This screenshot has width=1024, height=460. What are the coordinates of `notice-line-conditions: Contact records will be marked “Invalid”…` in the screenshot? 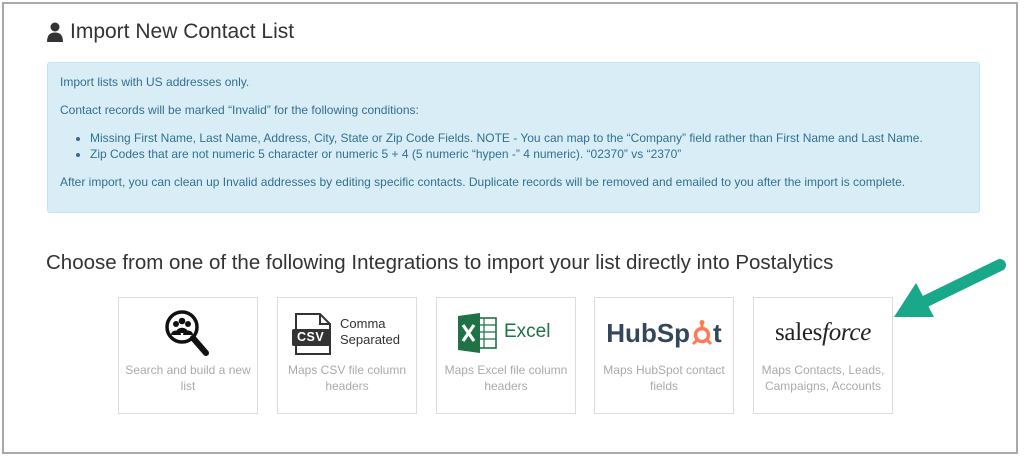 It's located at (239, 110).